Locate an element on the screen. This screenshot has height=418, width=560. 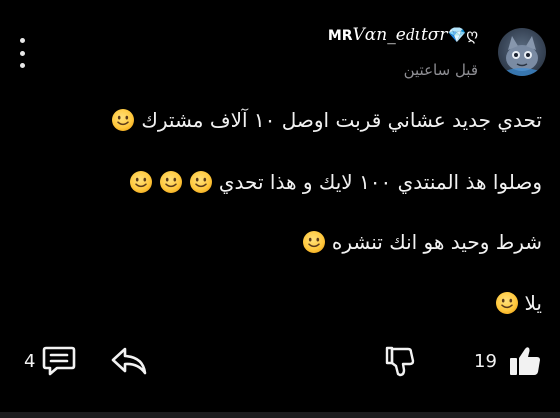
author-name-suffix: 💎ღ is located at coordinates (462, 35).